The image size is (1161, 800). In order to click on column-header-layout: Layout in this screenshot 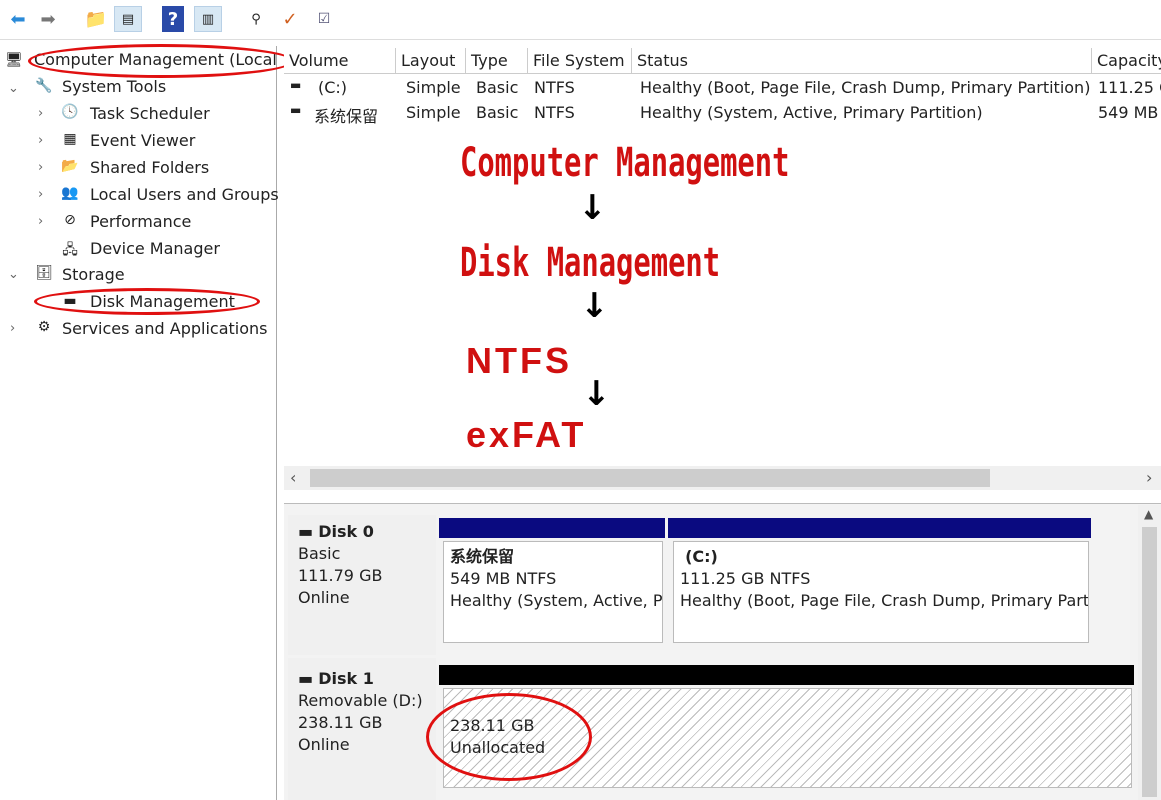, I will do `click(431, 61)`.